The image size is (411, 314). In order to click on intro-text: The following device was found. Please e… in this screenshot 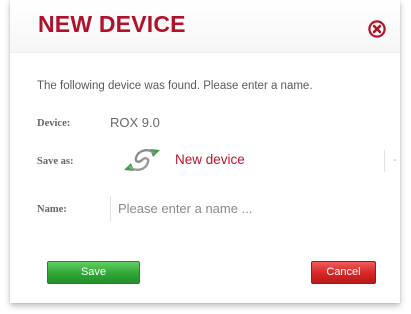, I will do `click(175, 86)`.